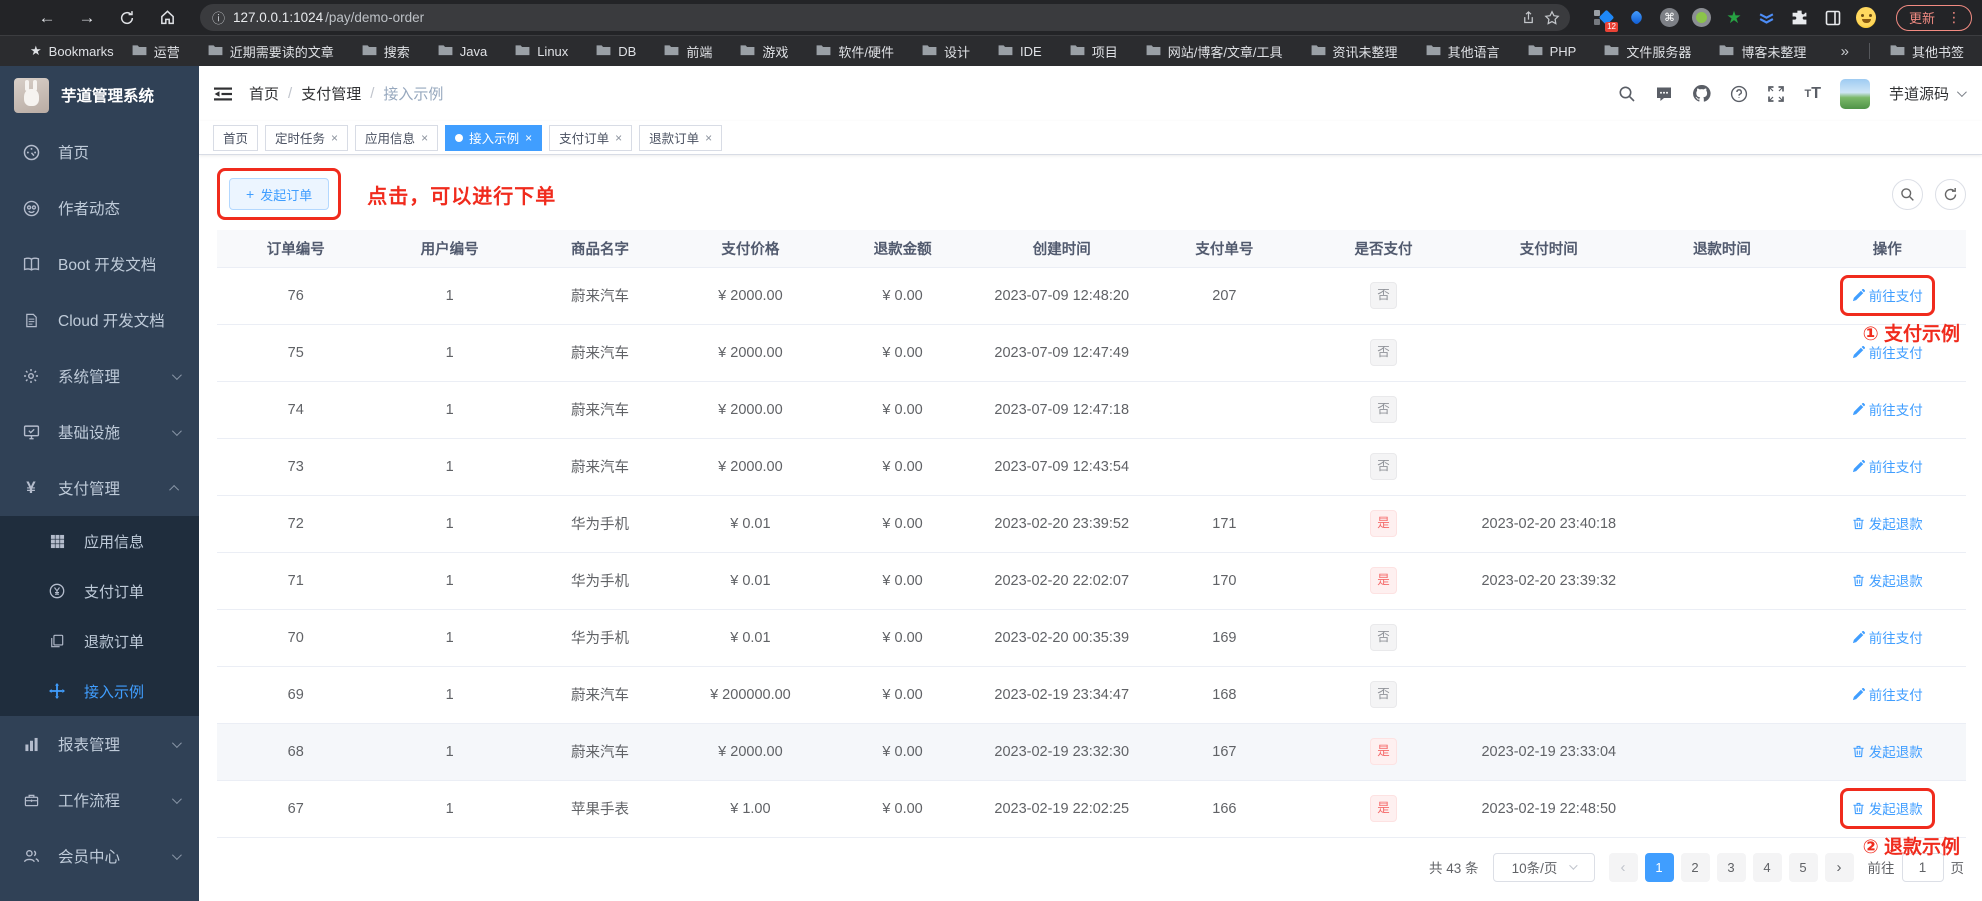 The height and width of the screenshot is (901, 1982). I want to click on sidebar-item-基础设施: 基础设施, so click(99, 432).